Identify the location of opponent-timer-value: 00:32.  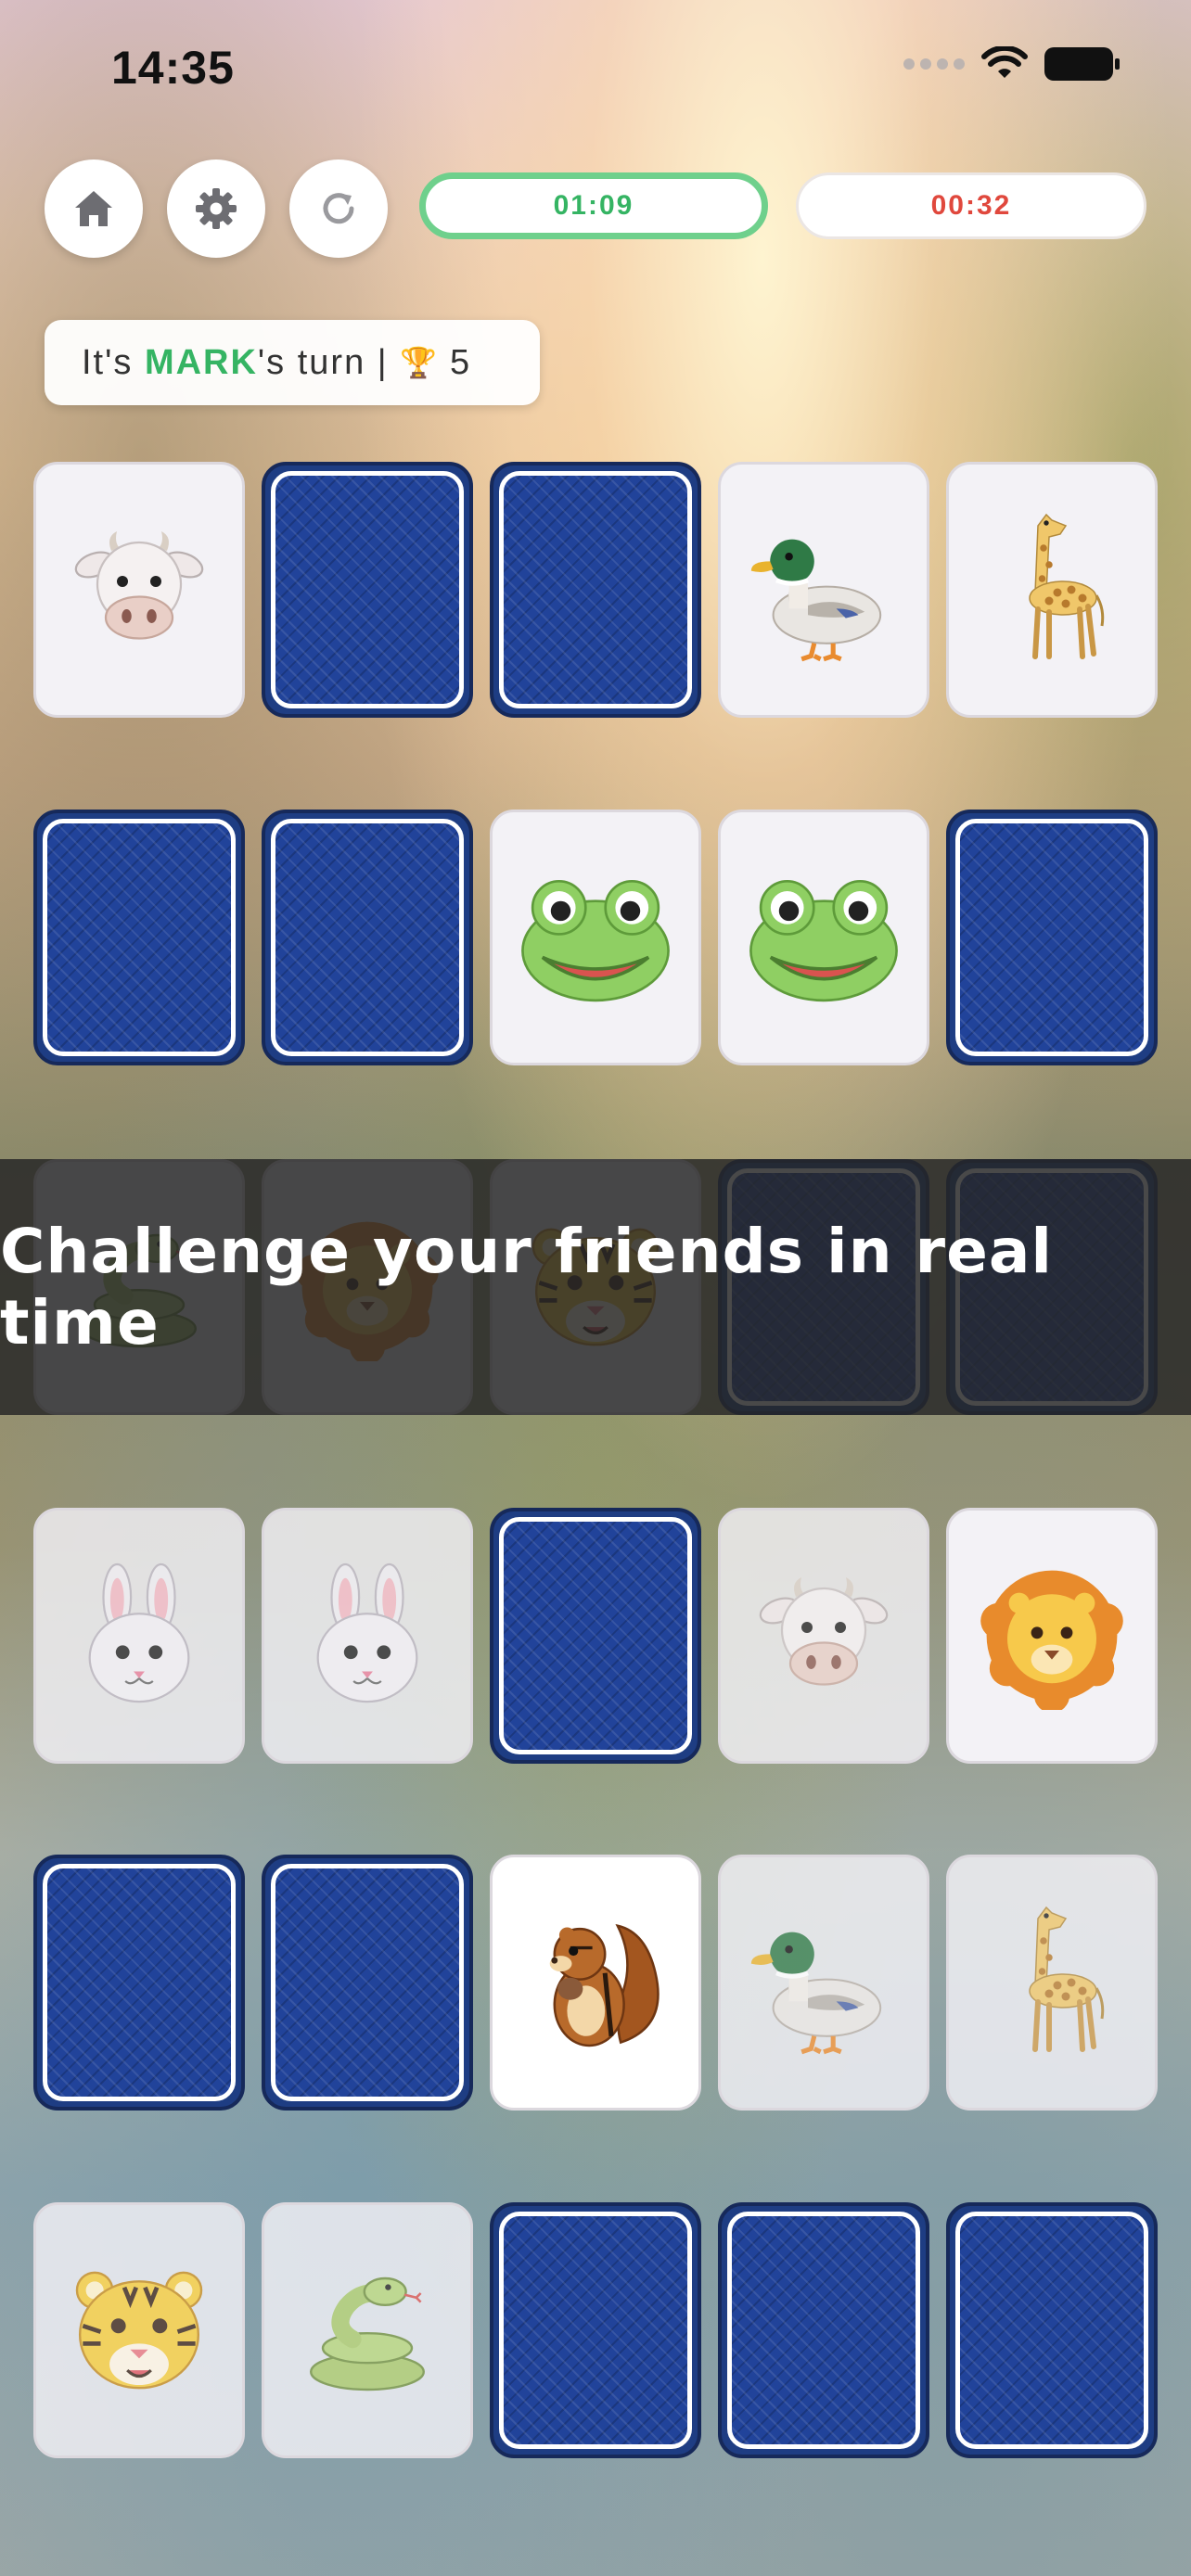
(971, 206).